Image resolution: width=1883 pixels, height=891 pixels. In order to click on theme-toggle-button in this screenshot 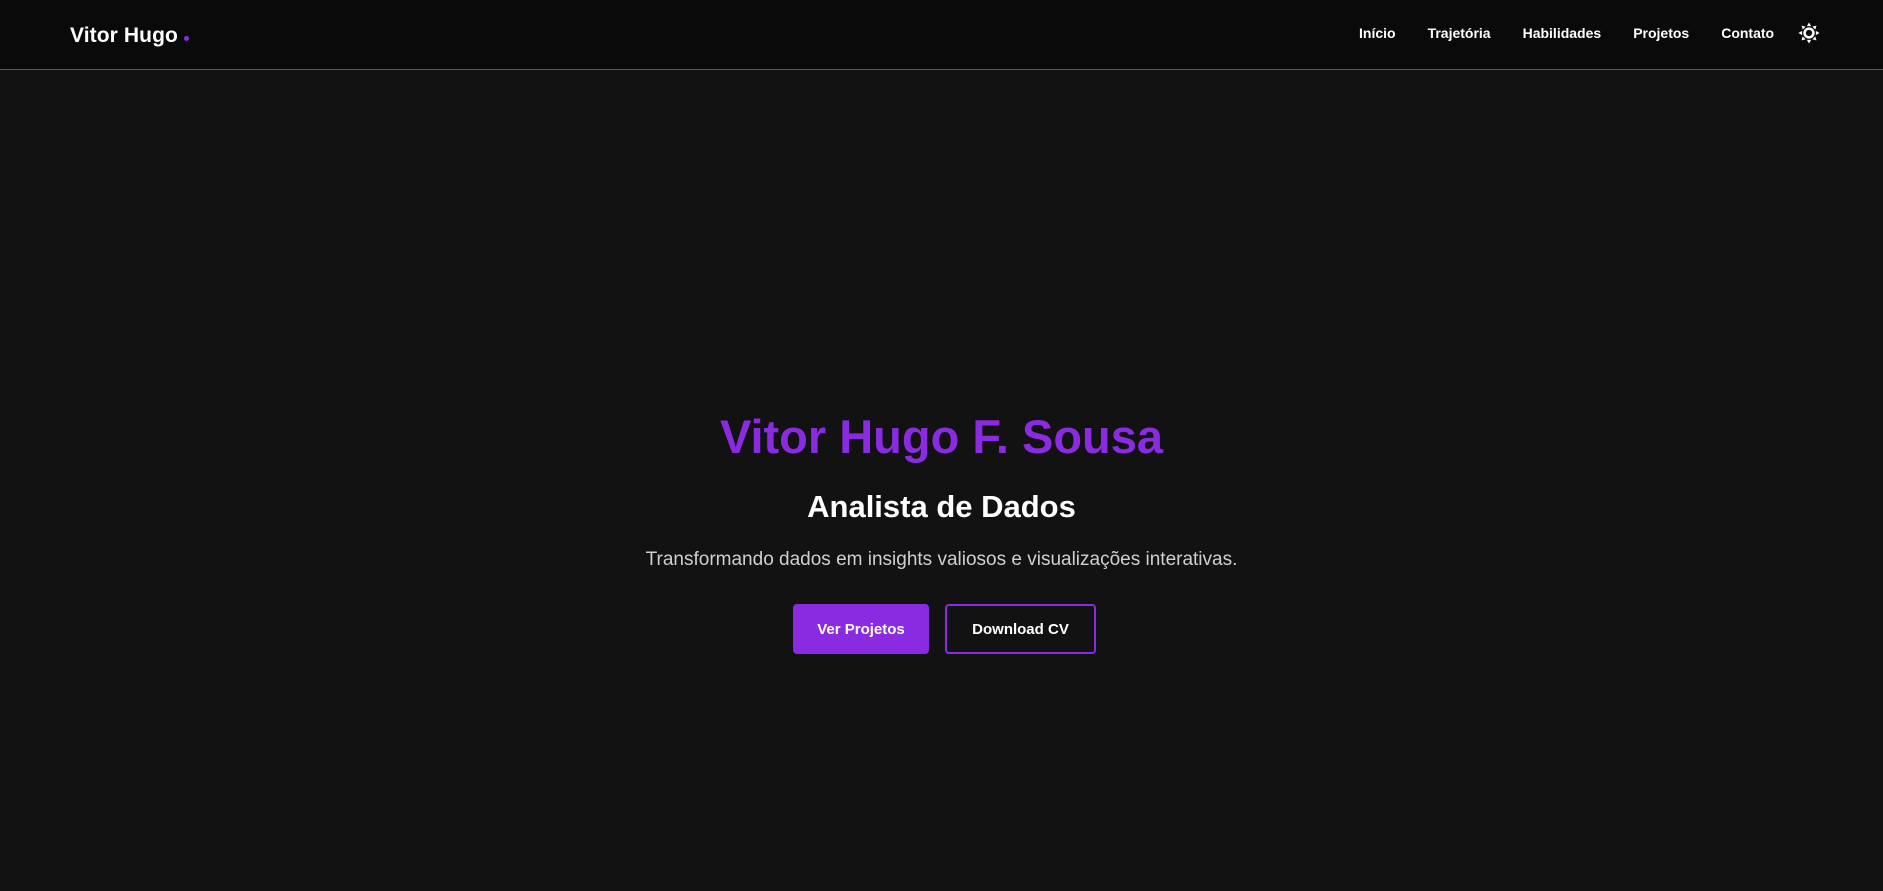, I will do `click(1809, 33)`.